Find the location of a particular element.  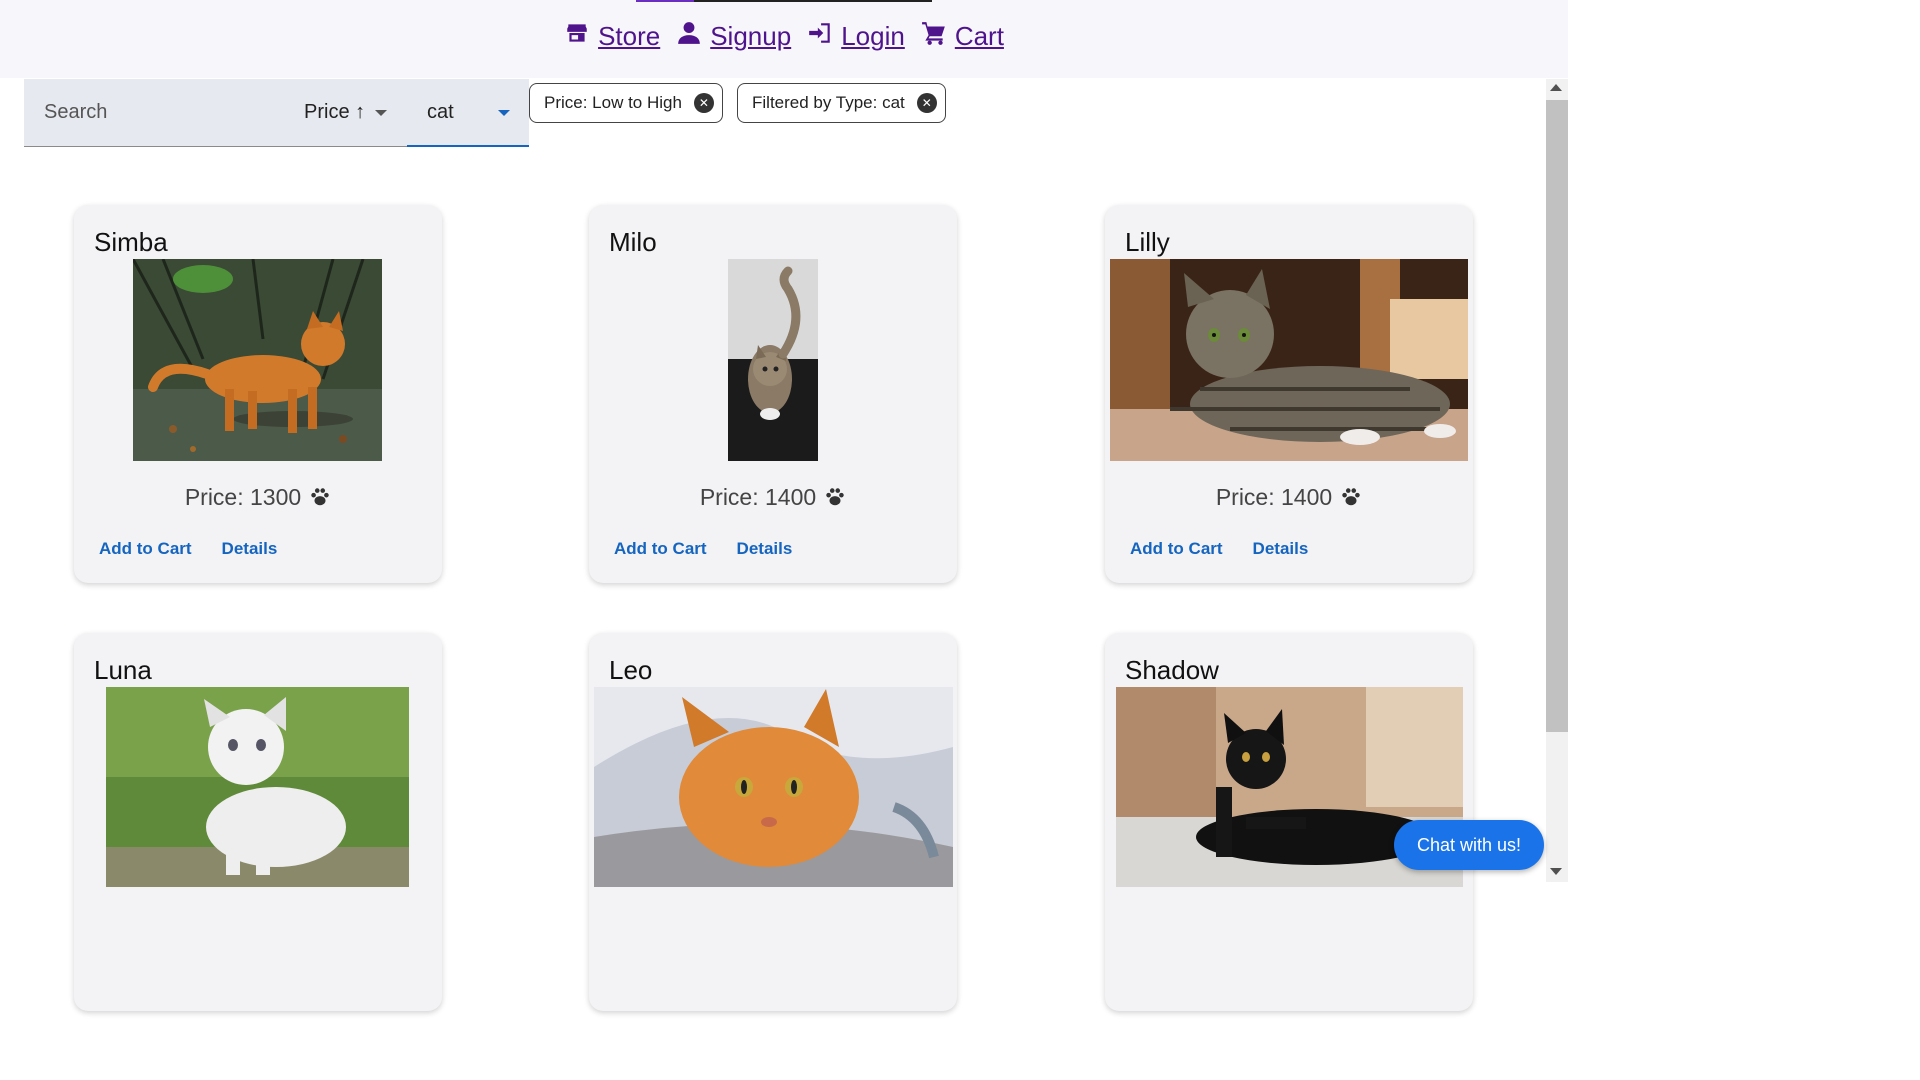

chat-button: Chat with us! is located at coordinates (1469, 845).